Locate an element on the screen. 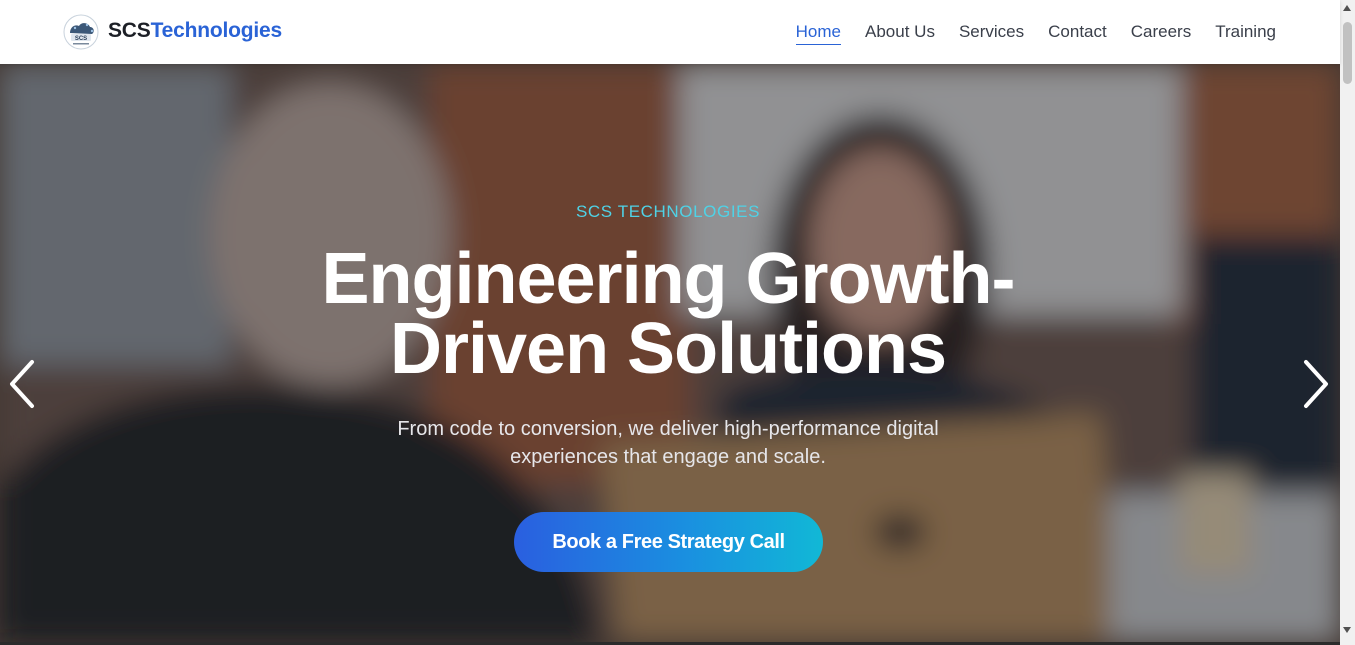 Image resolution: width=1355 pixels, height=645 pixels. nav-about-us: About Us is located at coordinates (900, 32).